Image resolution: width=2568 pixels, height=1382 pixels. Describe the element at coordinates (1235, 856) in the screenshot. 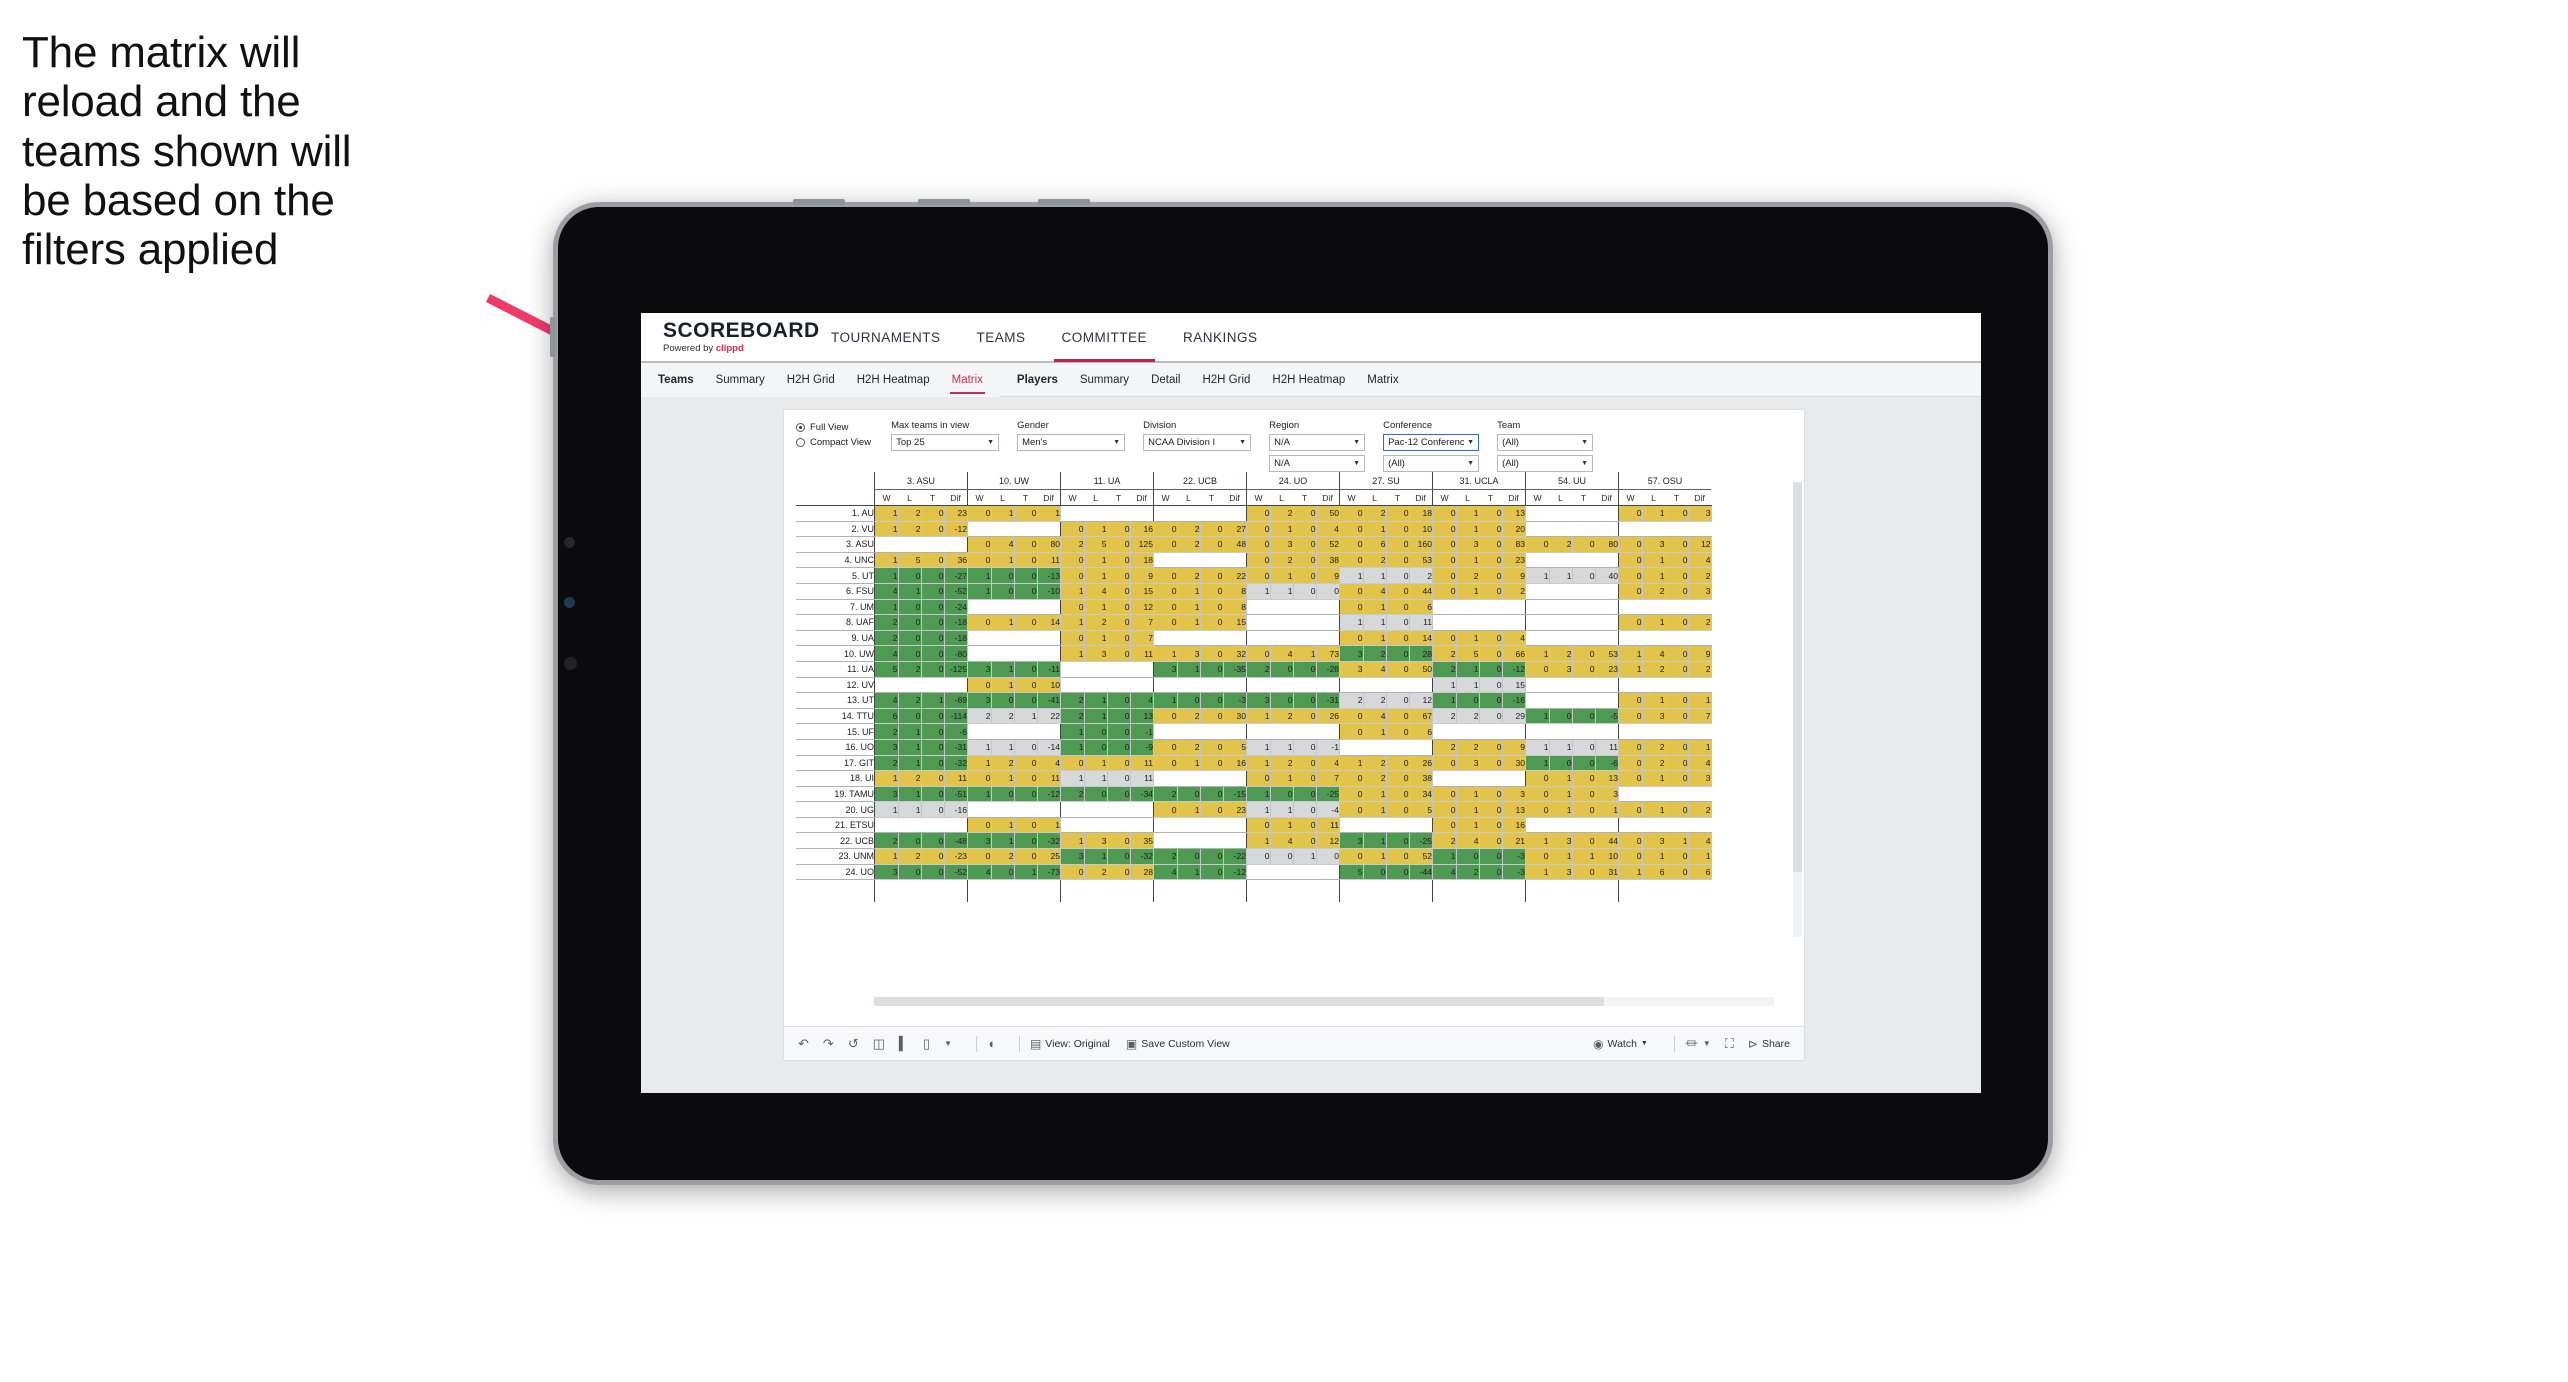

I see `matrix-cell: -22` at that location.